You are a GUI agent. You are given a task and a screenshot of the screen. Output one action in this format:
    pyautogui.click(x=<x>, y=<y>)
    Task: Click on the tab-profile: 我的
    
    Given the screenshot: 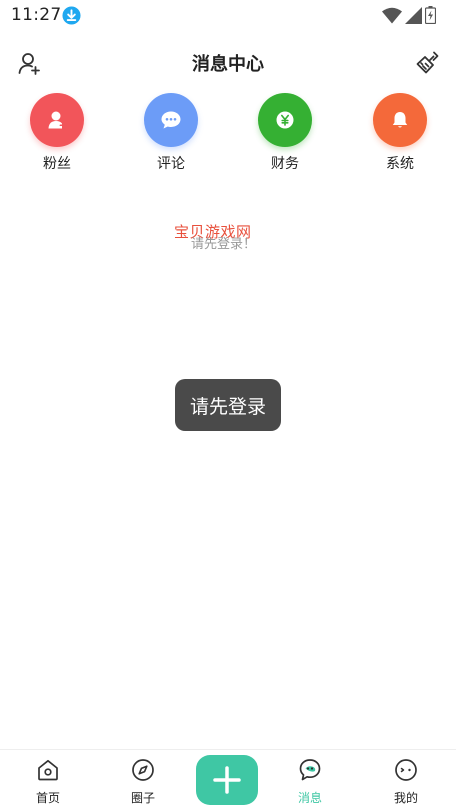 What is the action you would take?
    pyautogui.click(x=406, y=781)
    